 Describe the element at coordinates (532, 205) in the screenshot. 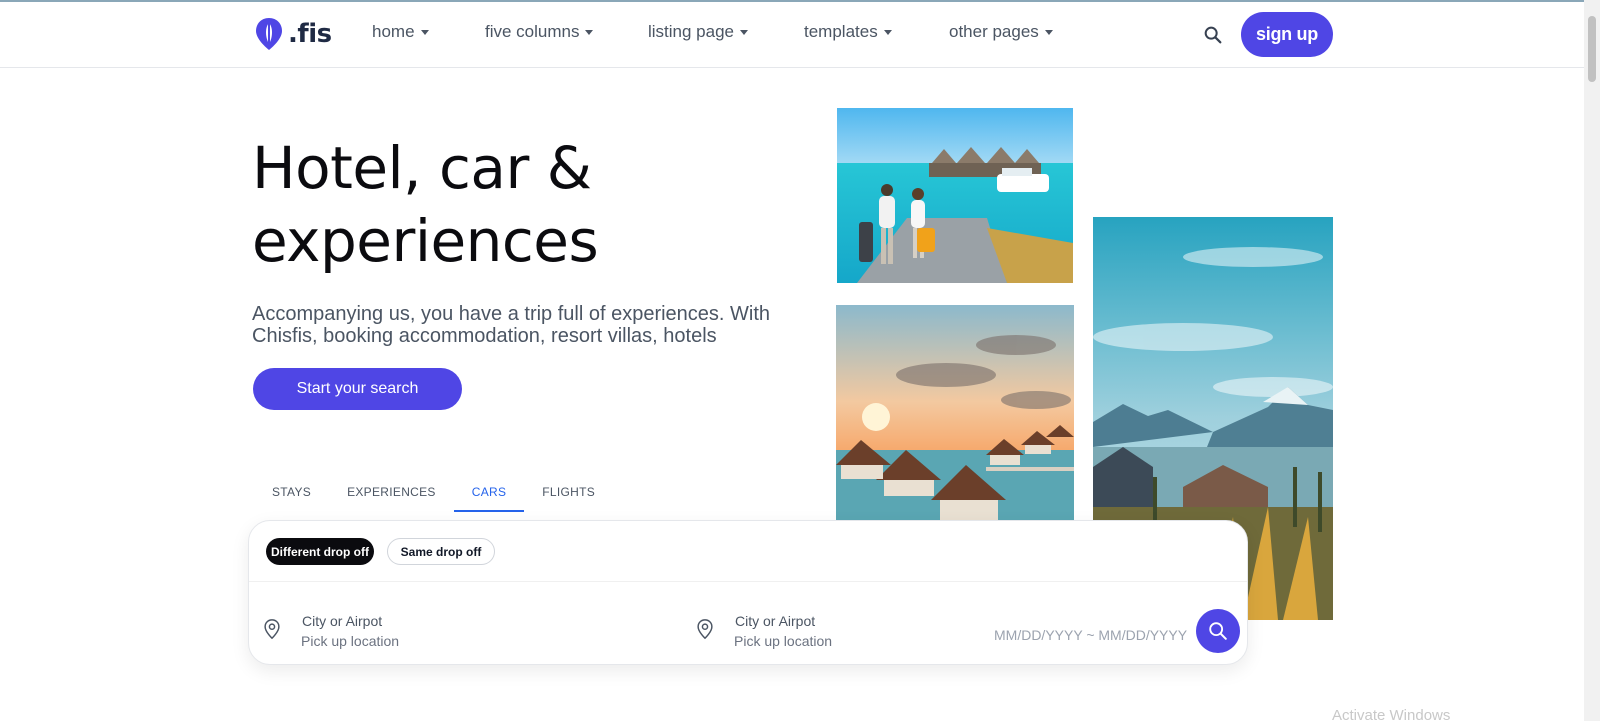

I see `page-title: Hotel, car & experiences` at that location.